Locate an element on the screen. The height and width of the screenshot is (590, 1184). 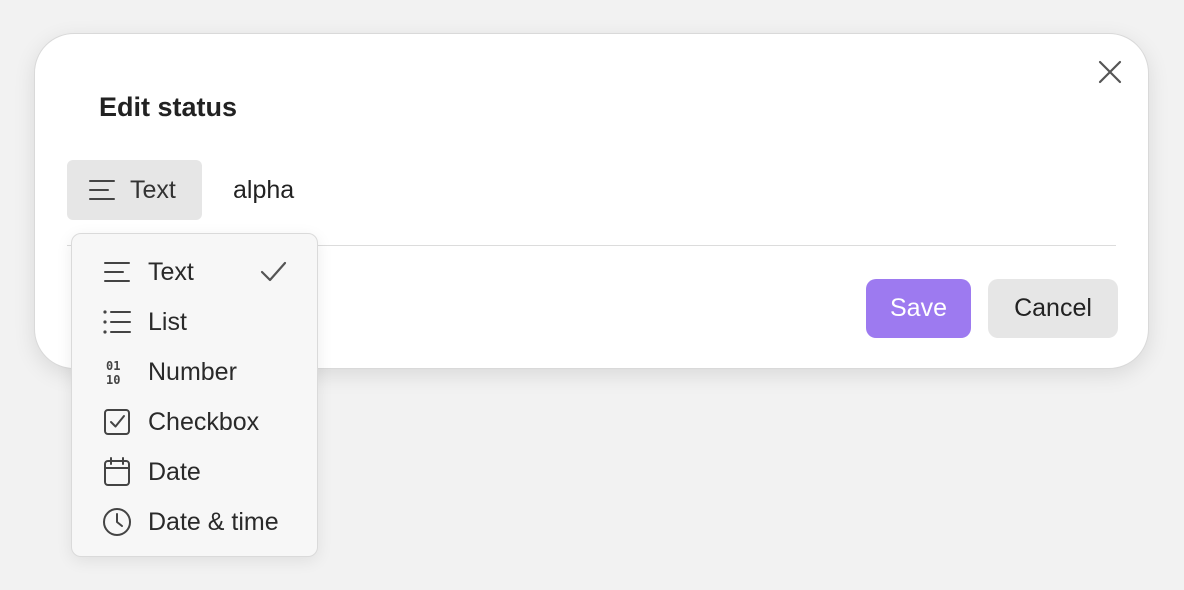
close-button is located at coordinates (1110, 72).